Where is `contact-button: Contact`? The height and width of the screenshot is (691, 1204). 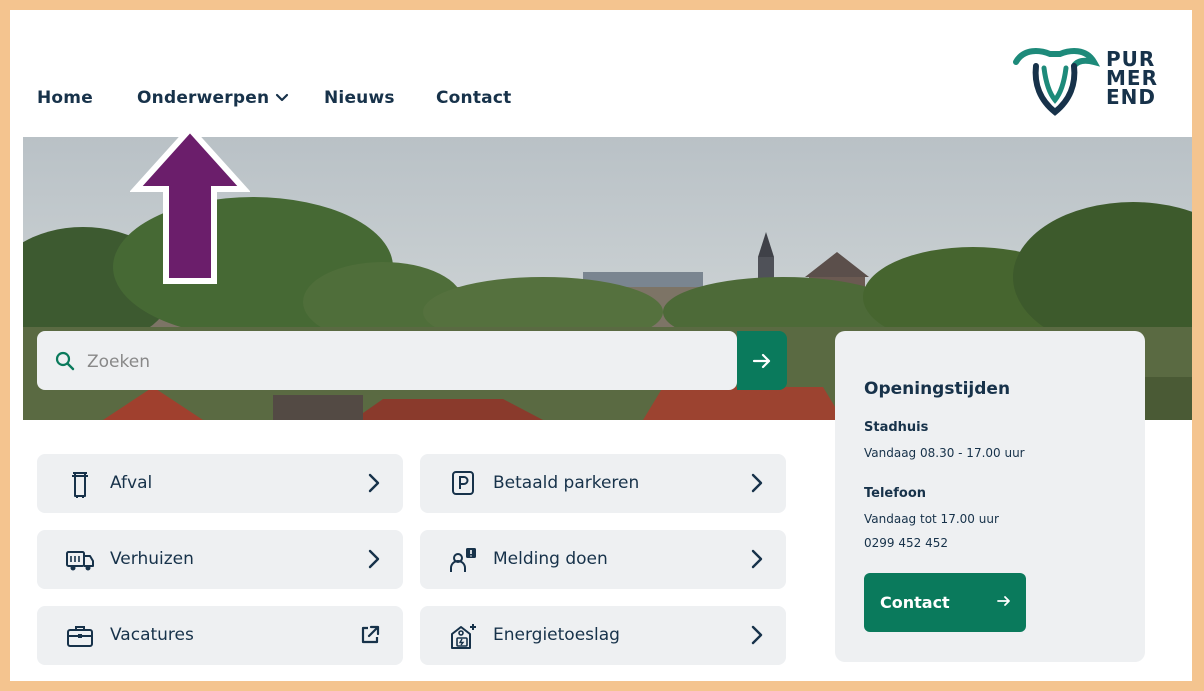
contact-button: Contact is located at coordinates (945, 602).